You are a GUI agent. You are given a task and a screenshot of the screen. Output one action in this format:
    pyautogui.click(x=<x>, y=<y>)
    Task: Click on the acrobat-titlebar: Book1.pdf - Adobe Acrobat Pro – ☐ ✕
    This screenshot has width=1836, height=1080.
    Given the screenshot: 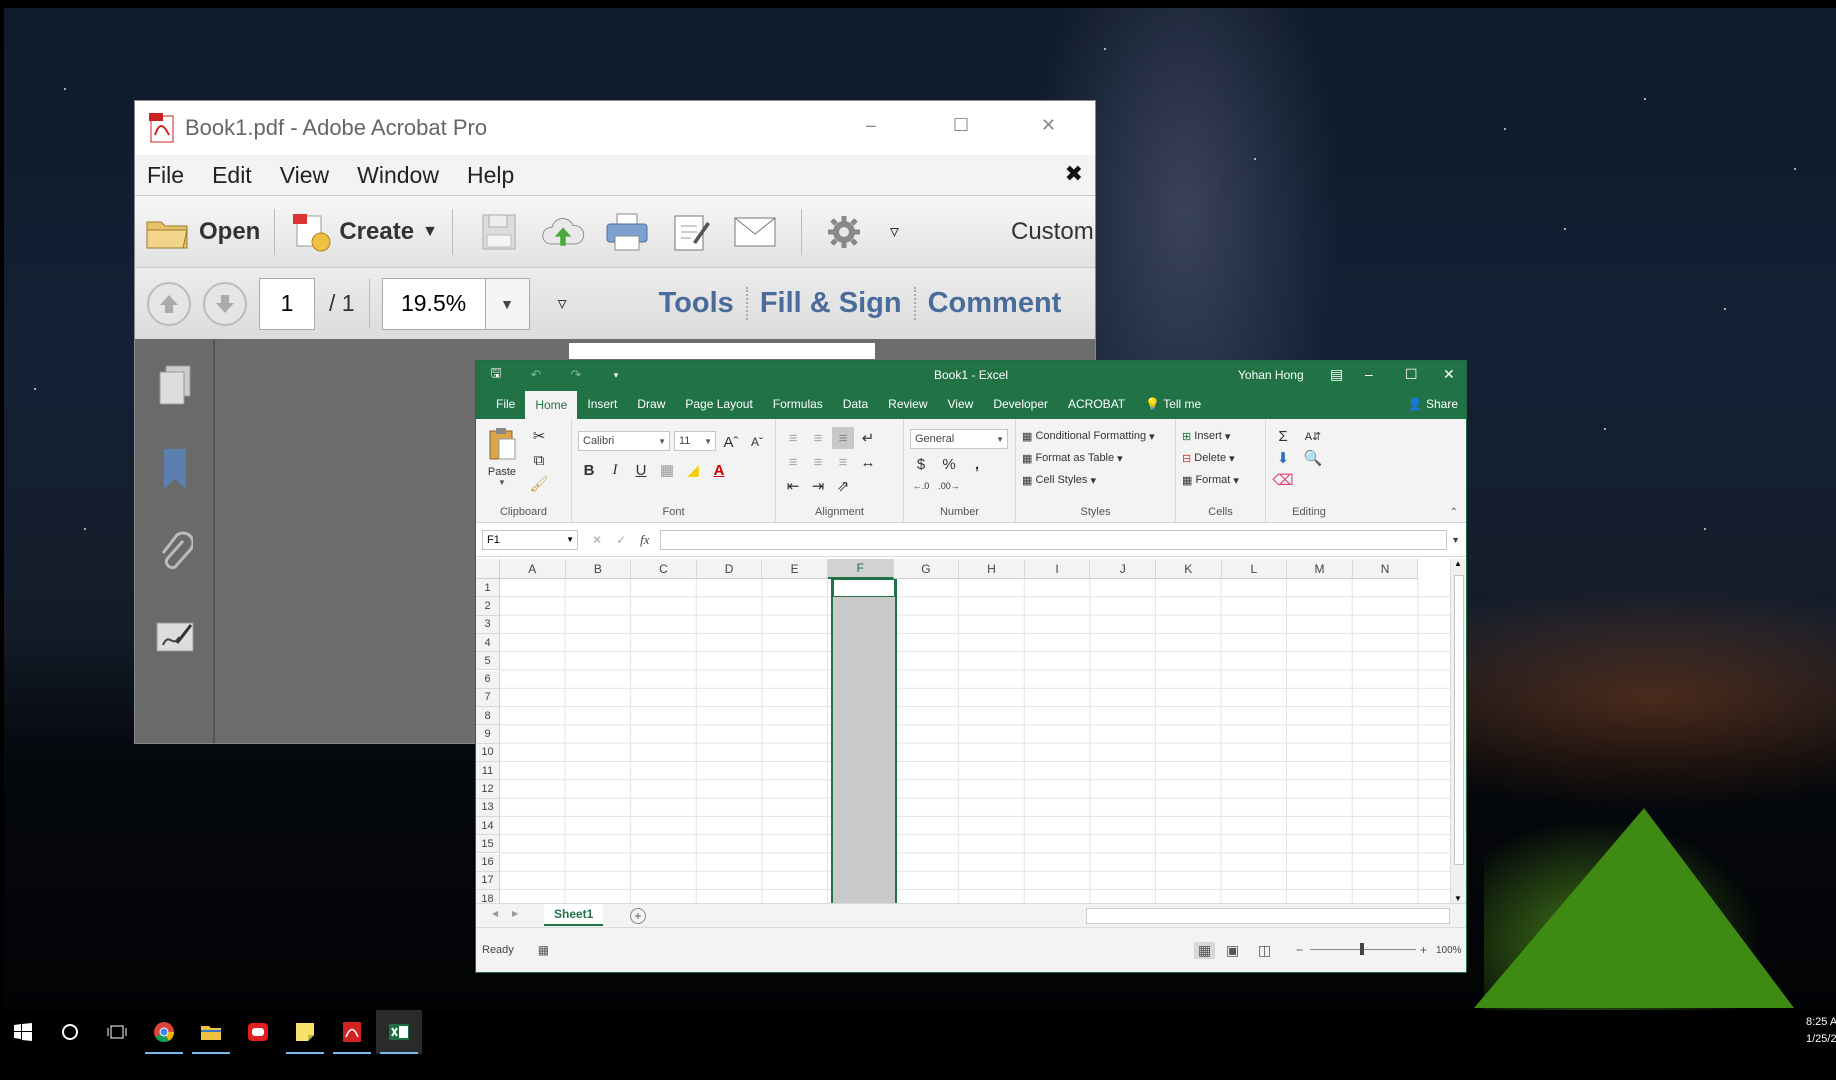 What is the action you would take?
    pyautogui.click(x=615, y=128)
    